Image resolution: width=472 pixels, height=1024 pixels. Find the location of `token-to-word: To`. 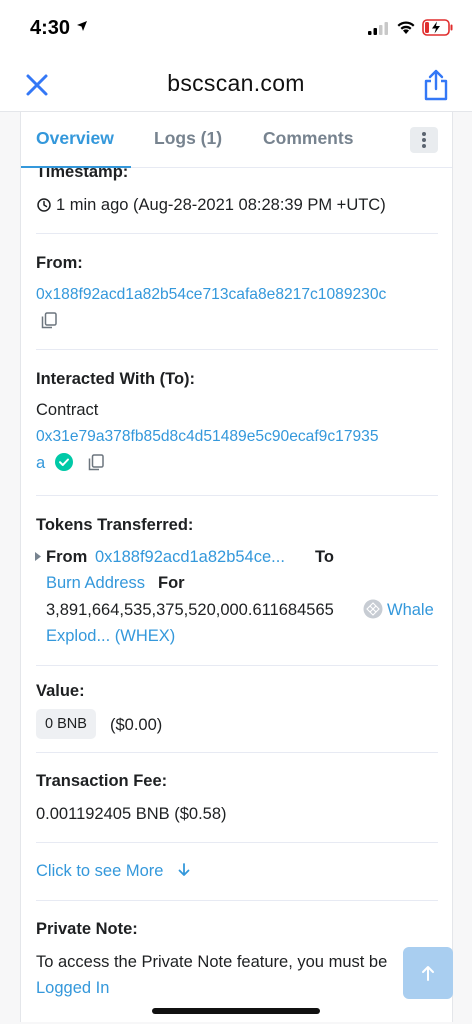

token-to-word: To is located at coordinates (324, 557).